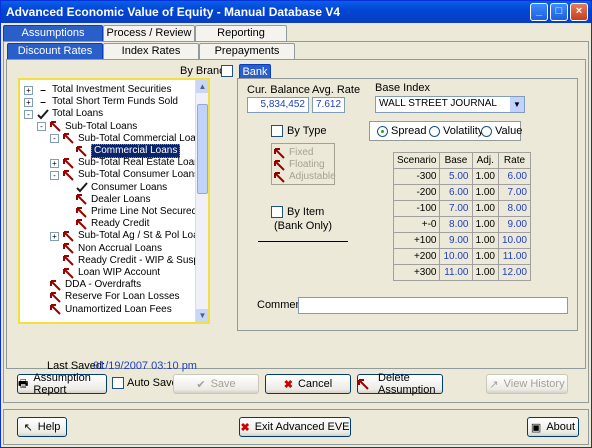 This screenshot has width=592, height=448. Describe the element at coordinates (104, 310) in the screenshot. I see `tree-item: Unamortized Loan Fees` at that location.